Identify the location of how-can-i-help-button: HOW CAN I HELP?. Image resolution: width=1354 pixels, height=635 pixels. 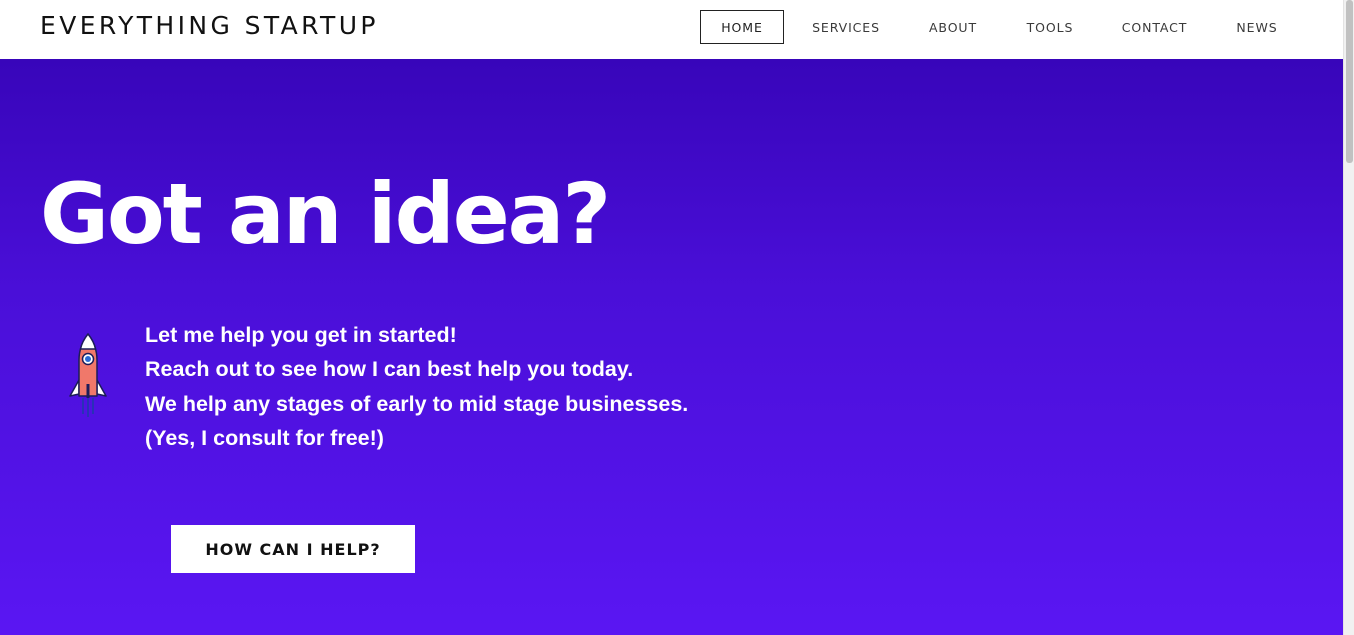
(293, 549).